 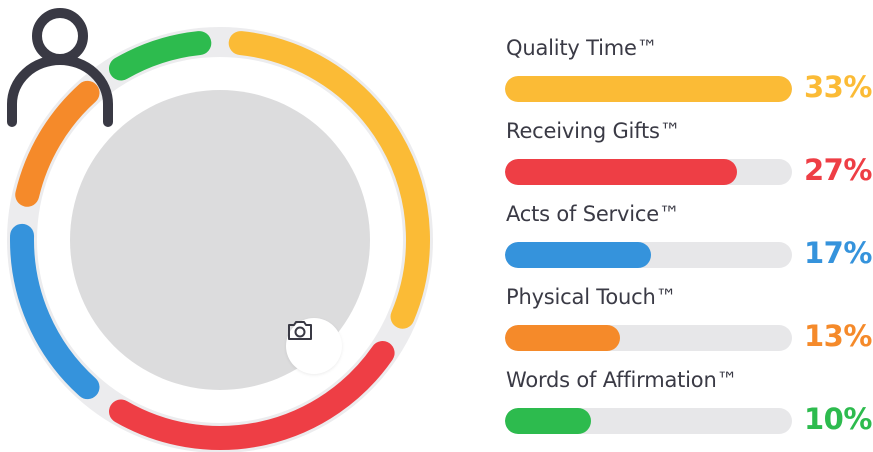 What do you see at coordinates (593, 214) in the screenshot?
I see `result-label: Acts of Service™` at bounding box center [593, 214].